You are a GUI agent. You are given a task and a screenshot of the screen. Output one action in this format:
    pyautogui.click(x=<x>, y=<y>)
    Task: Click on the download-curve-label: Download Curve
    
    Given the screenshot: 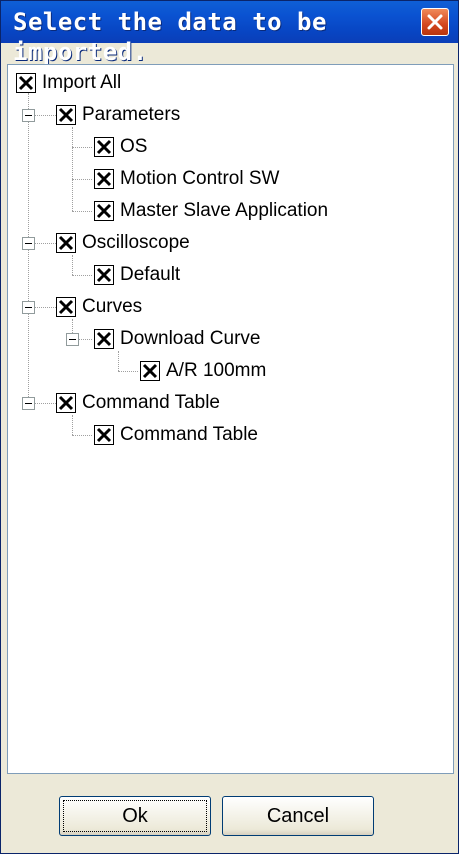 What is the action you would take?
    pyautogui.click(x=190, y=338)
    